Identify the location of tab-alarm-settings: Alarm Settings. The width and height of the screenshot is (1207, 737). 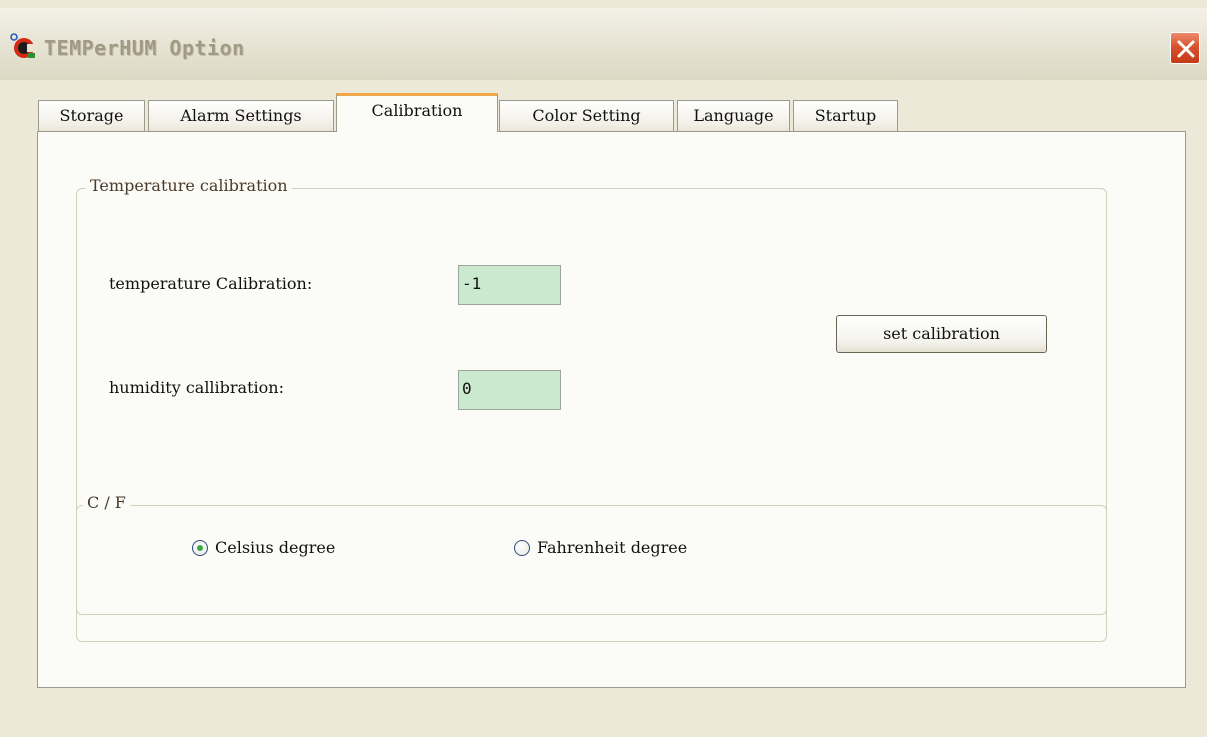
(241, 115).